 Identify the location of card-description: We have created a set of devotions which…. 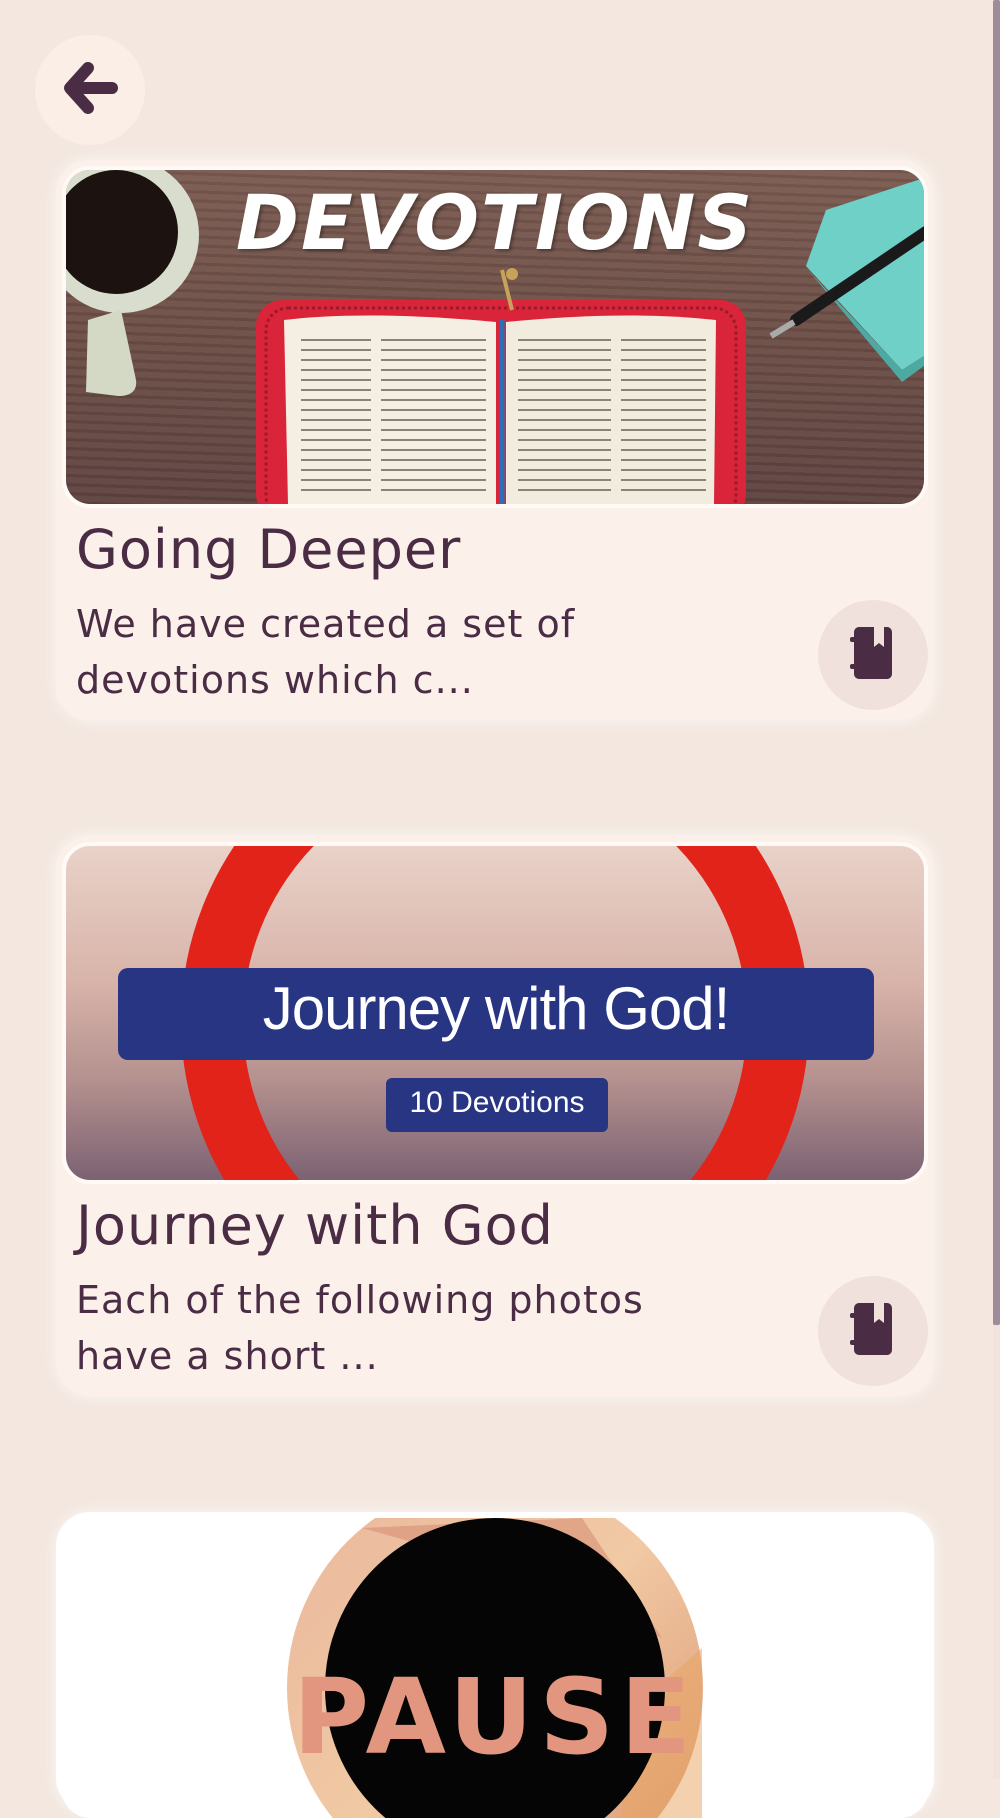
(326, 652).